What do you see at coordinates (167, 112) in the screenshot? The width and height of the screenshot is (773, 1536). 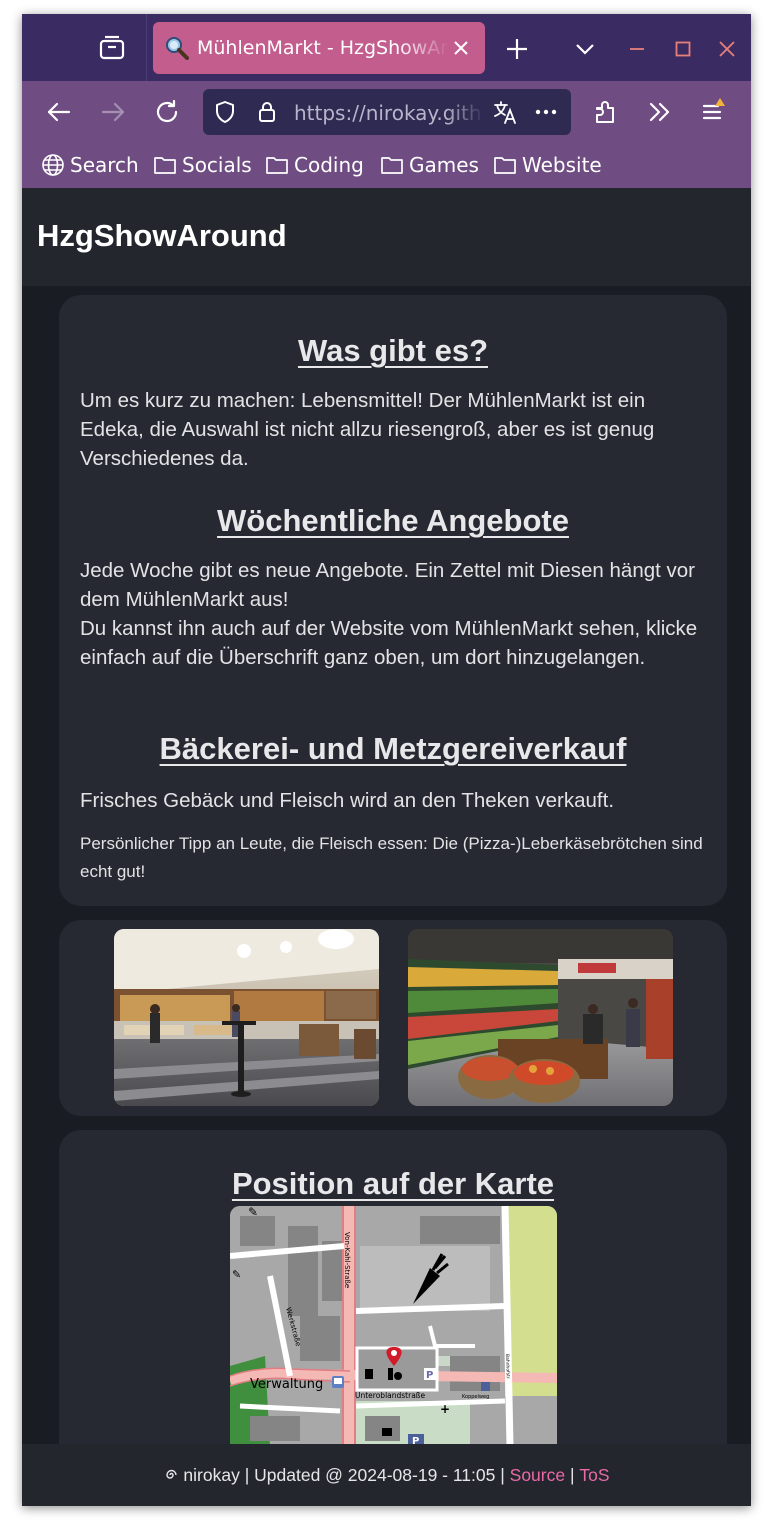 I see `reload-icon` at bounding box center [167, 112].